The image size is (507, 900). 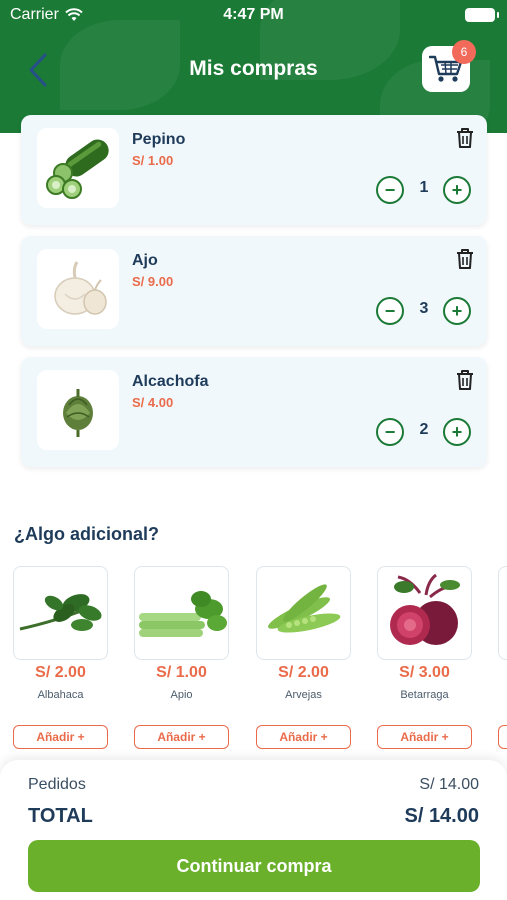 I want to click on extra-name: Apio, so click(x=181, y=695).